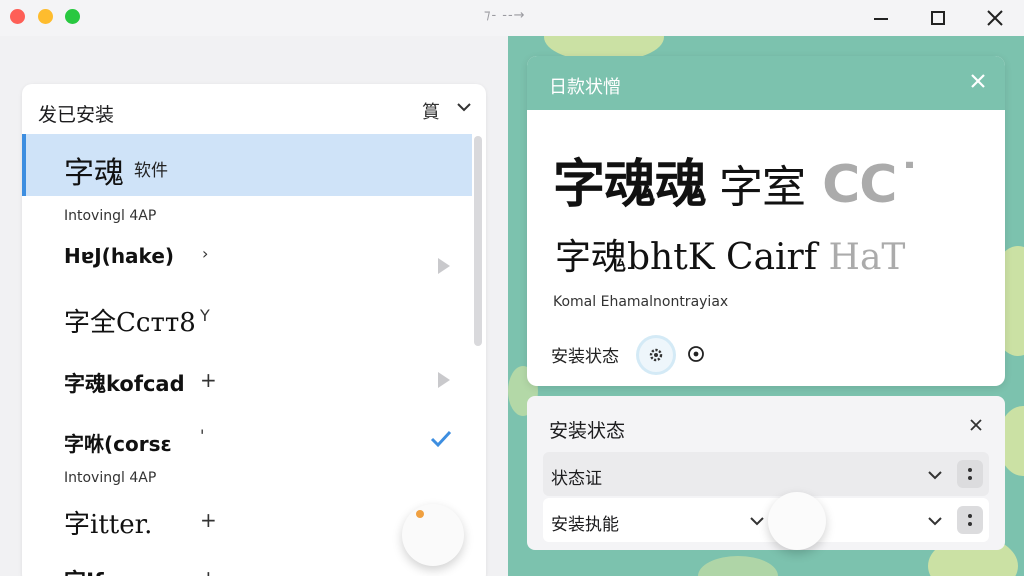  Describe the element at coordinates (505, 15) in the screenshot. I see `window-title: ⁊- --→` at that location.